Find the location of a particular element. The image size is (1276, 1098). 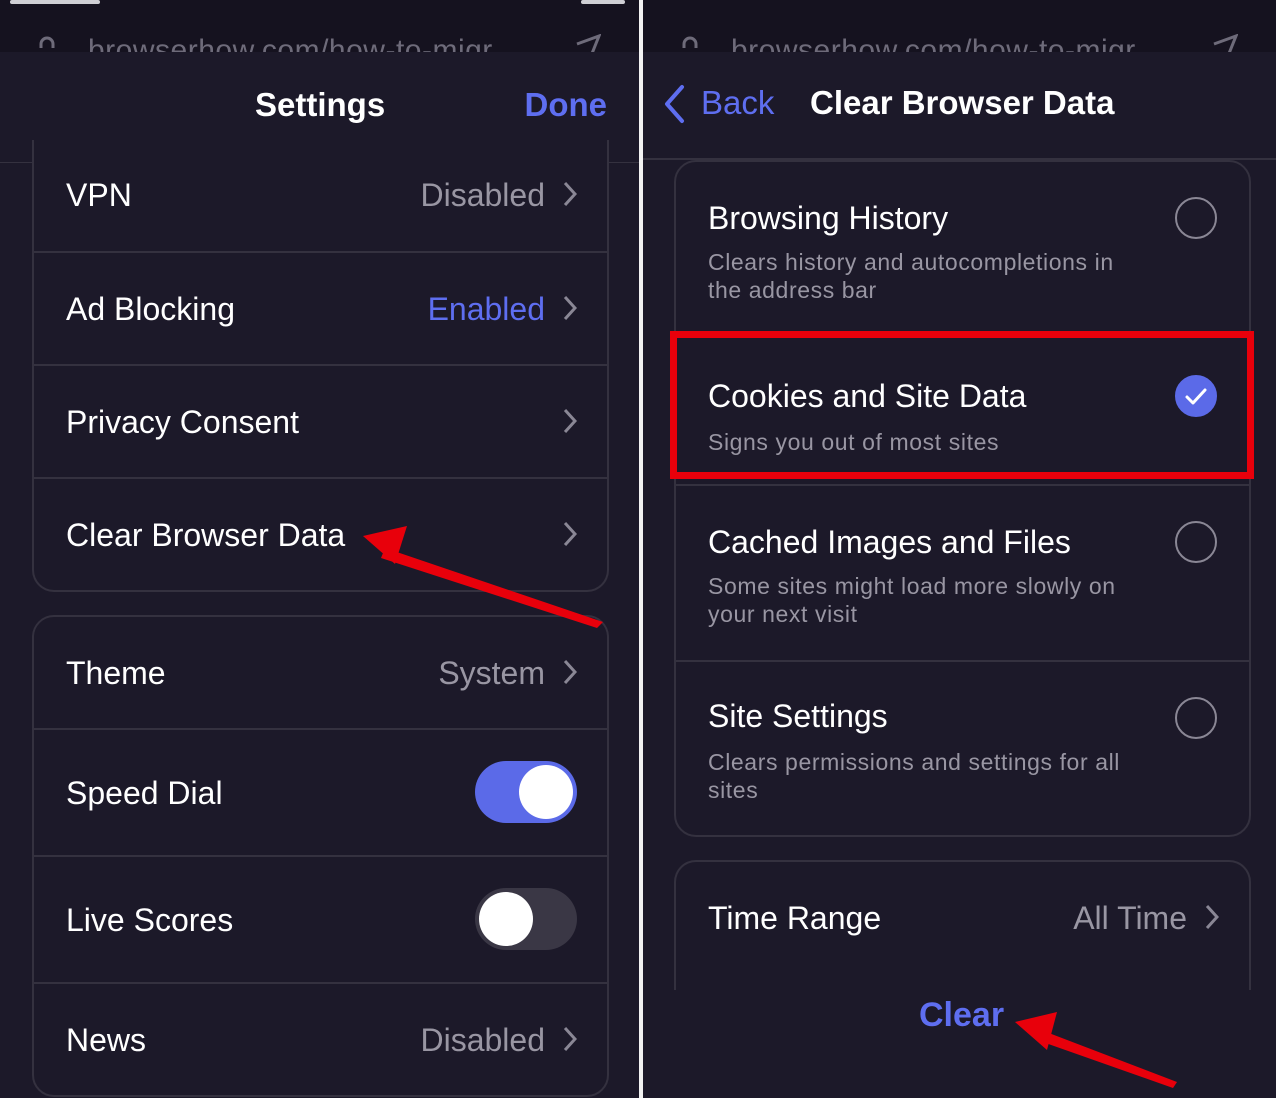

row-speed-dial: Speed Dial is located at coordinates (320, 791).